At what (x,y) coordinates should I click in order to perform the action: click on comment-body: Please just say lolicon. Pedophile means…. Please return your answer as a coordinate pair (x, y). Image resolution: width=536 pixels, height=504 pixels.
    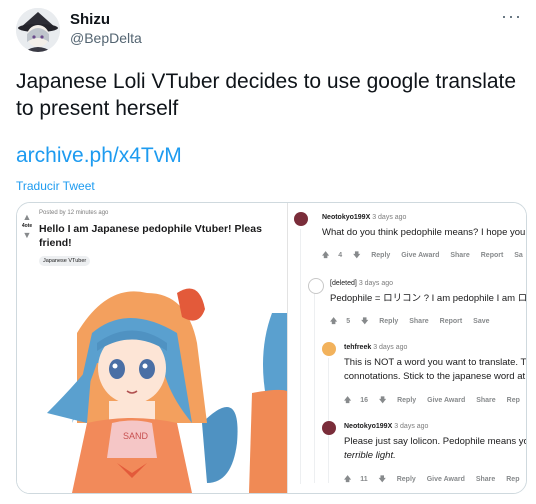
    Looking at the image, I should click on (435, 441).